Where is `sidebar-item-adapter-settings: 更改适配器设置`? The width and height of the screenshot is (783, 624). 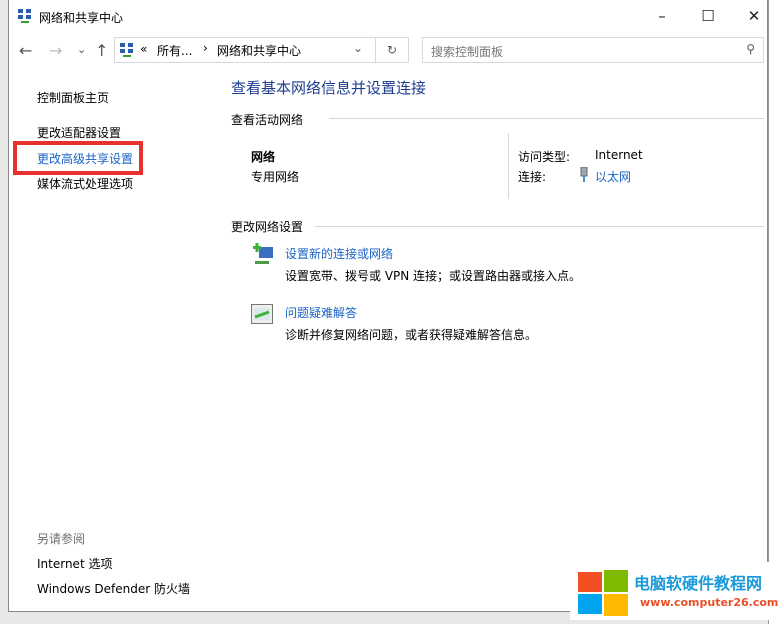
sidebar-item-adapter-settings: 更改适配器设置 is located at coordinates (79, 132).